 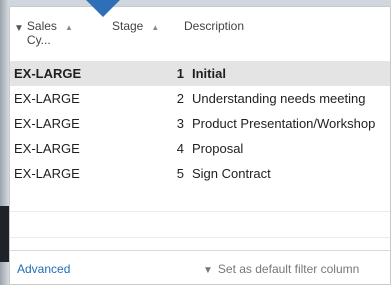 I want to click on description-cell: Sign Contract, so click(x=231, y=173).